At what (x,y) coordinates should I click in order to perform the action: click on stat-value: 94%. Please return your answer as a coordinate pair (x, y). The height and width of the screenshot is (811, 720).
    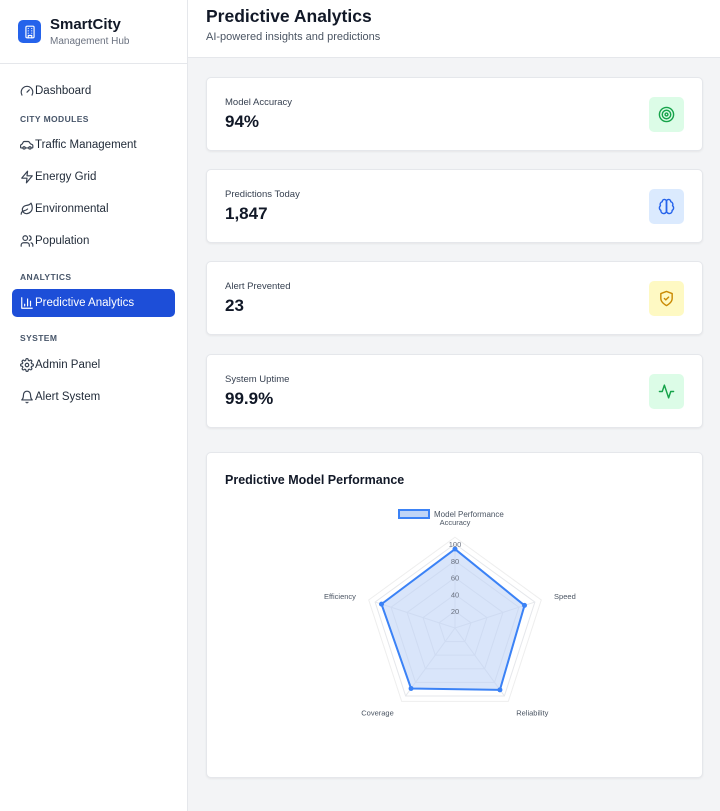
    Looking at the image, I should click on (242, 121).